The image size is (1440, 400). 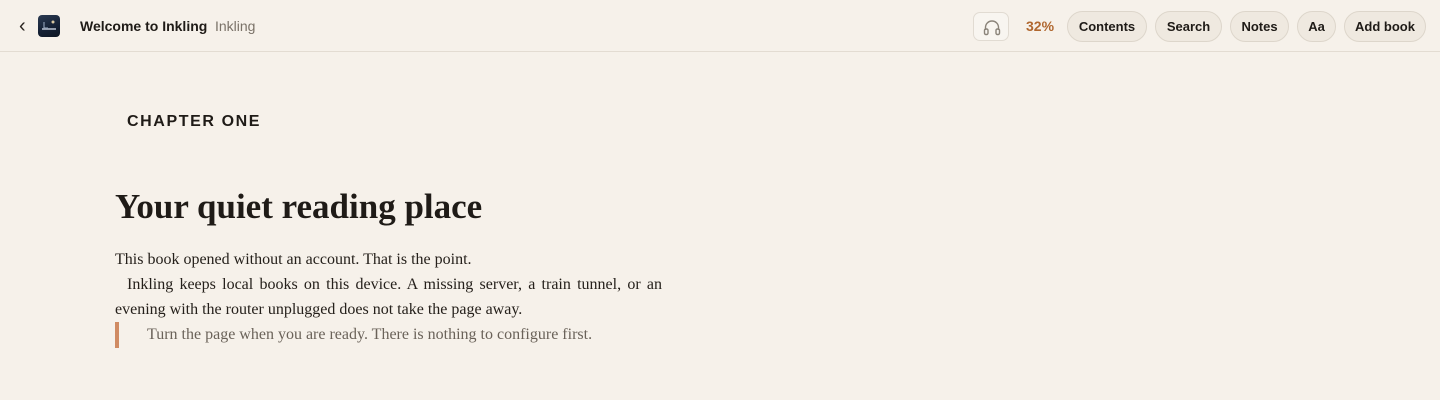 I want to click on blockquote-bar, so click(x=117, y=335).